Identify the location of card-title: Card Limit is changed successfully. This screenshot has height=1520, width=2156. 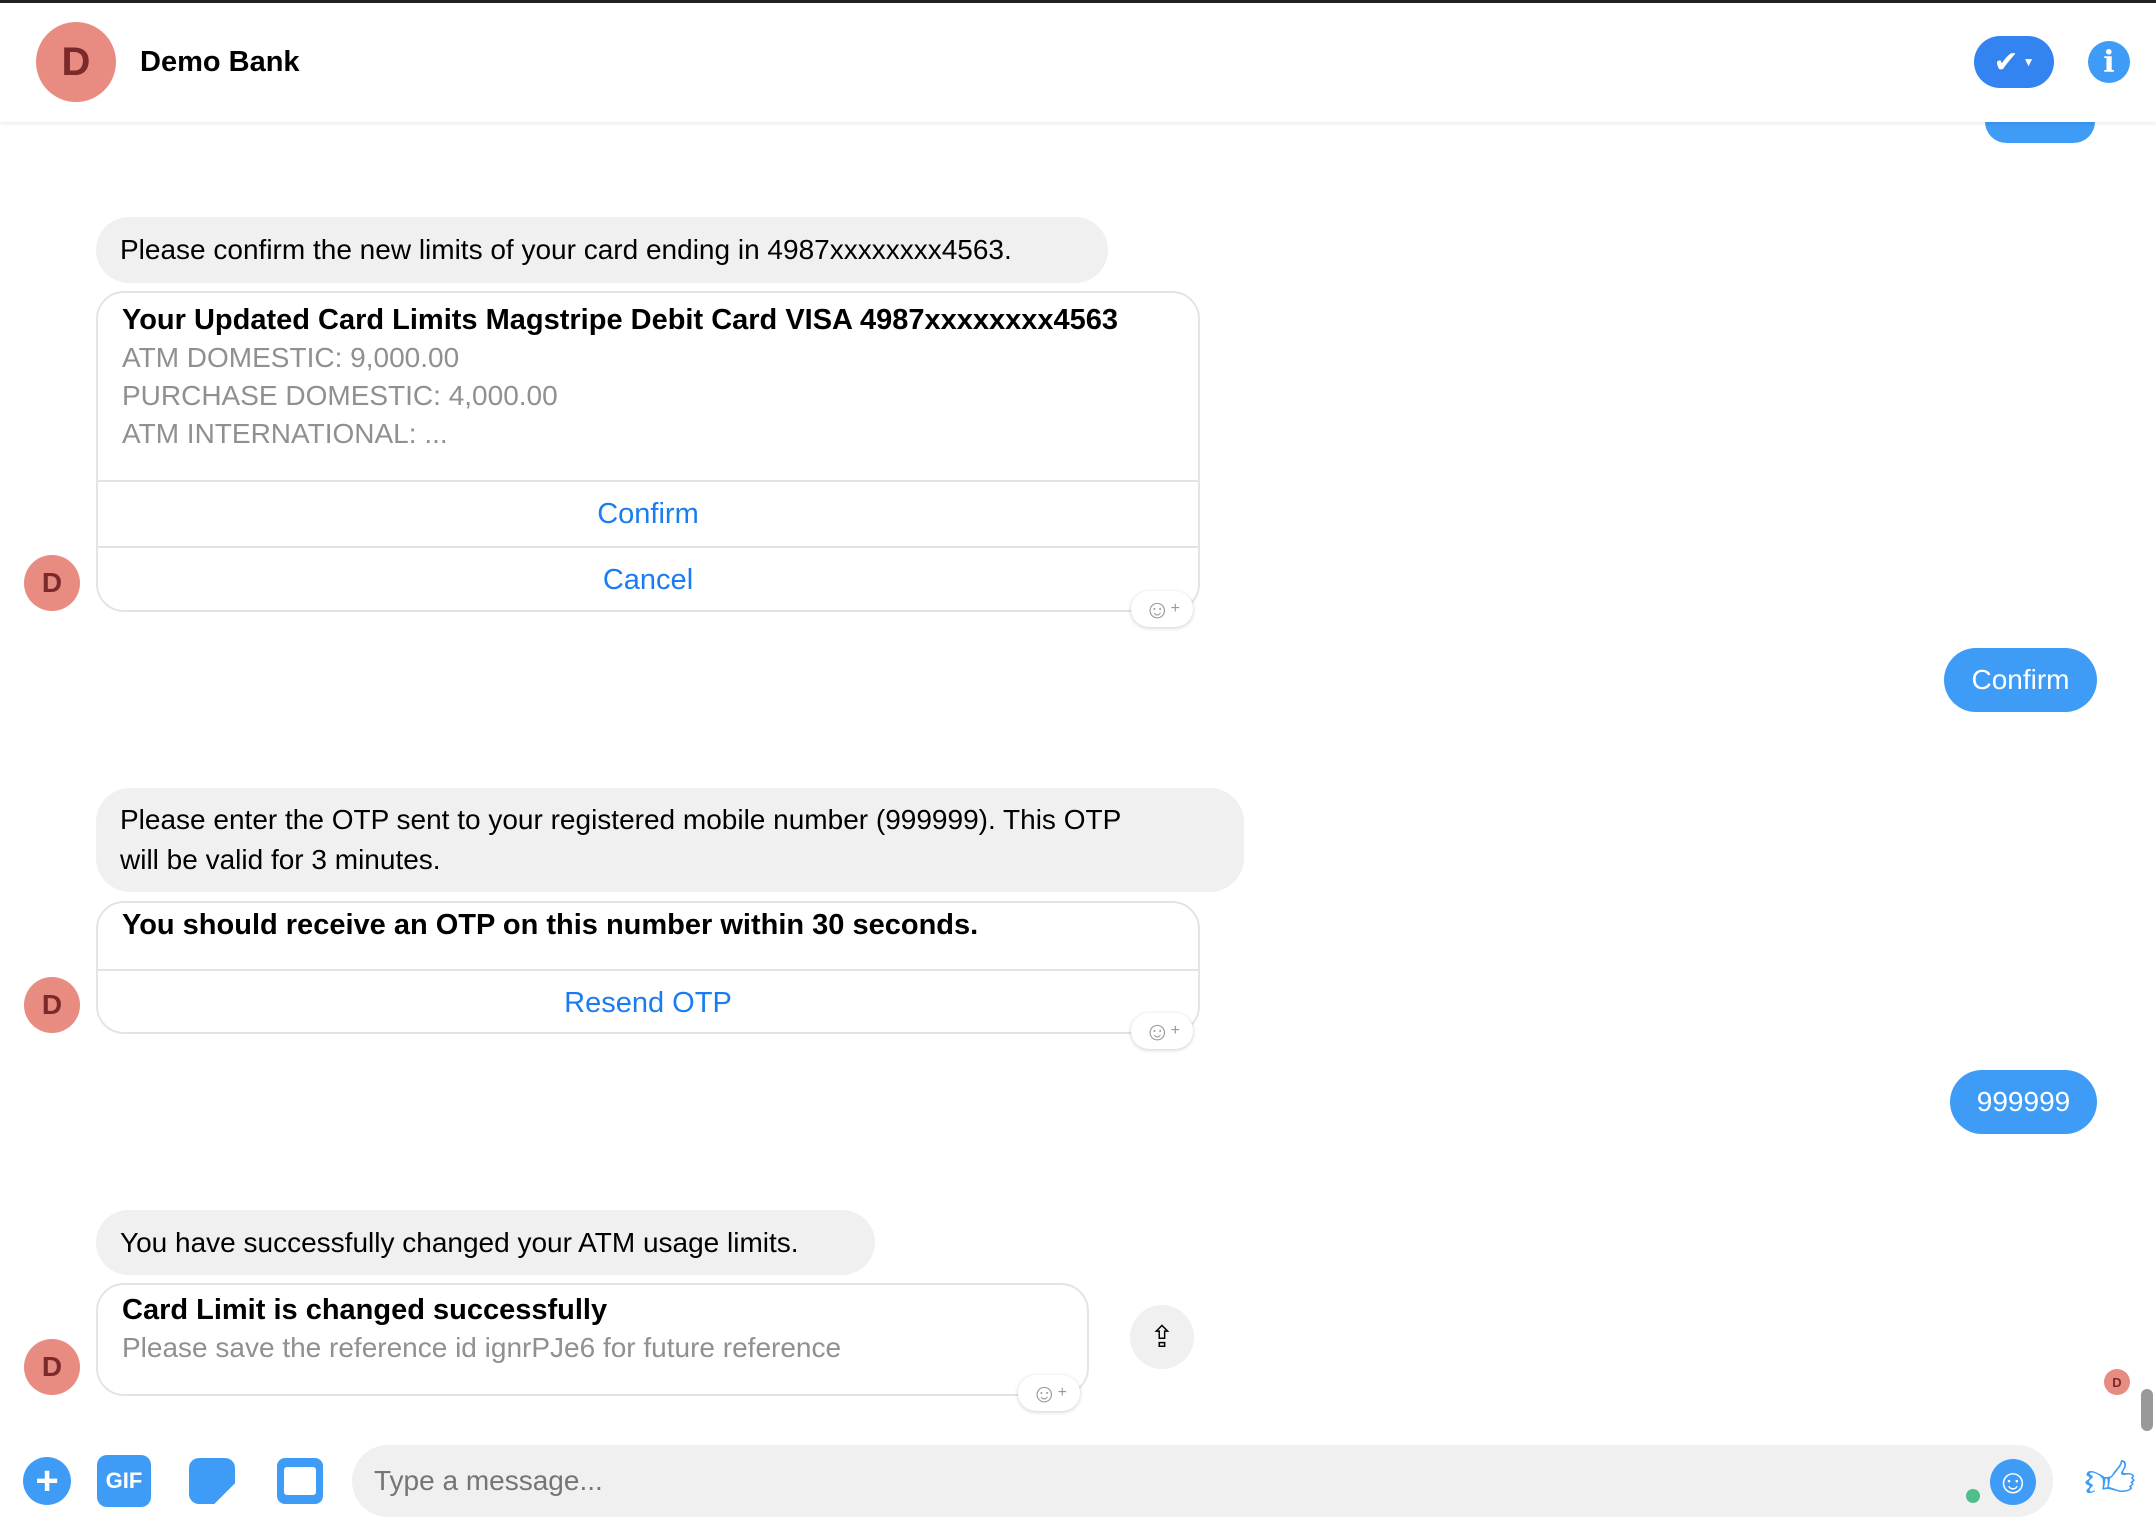
(365, 1310).